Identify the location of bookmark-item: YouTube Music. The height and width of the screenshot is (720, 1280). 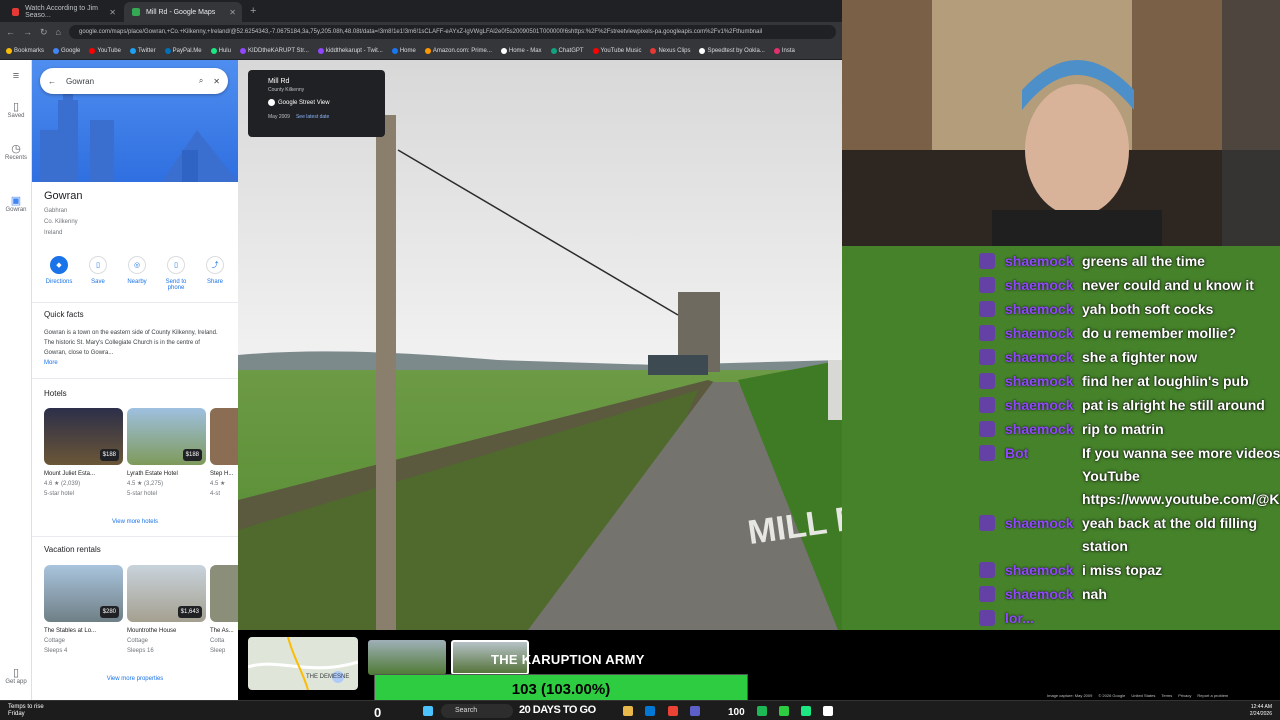
(616, 50).